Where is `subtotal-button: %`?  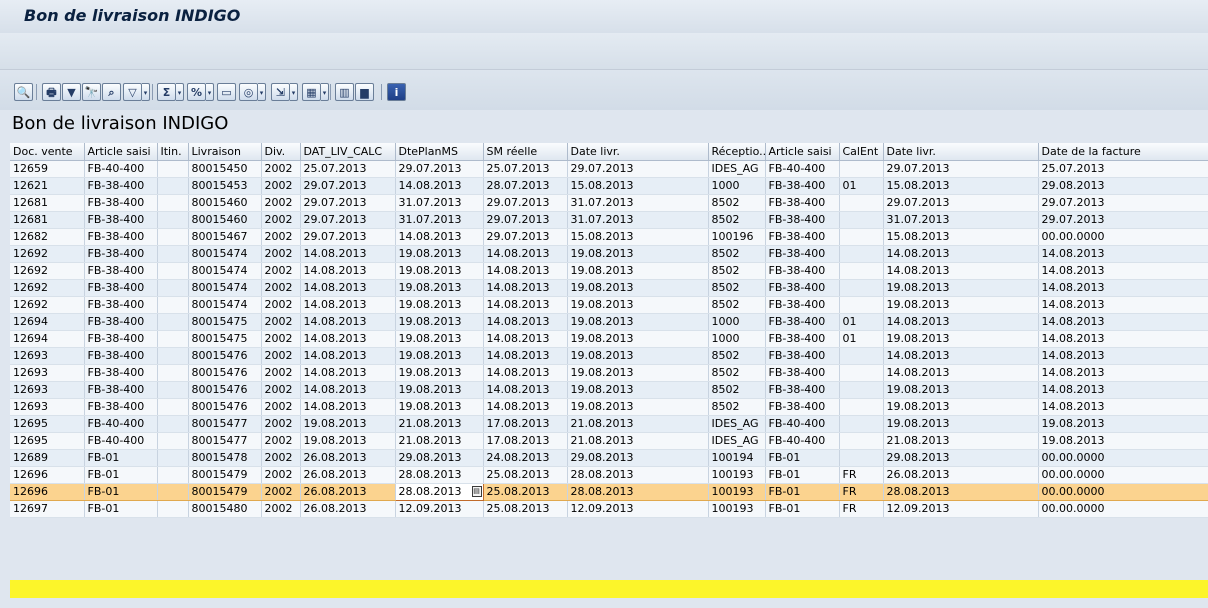
subtotal-button: % is located at coordinates (196, 92).